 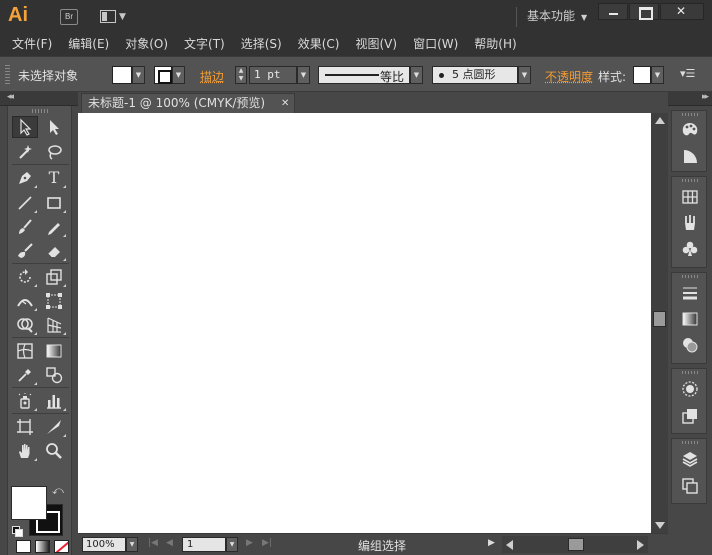 I want to click on status-menu-icon: ▶, so click(x=491, y=543).